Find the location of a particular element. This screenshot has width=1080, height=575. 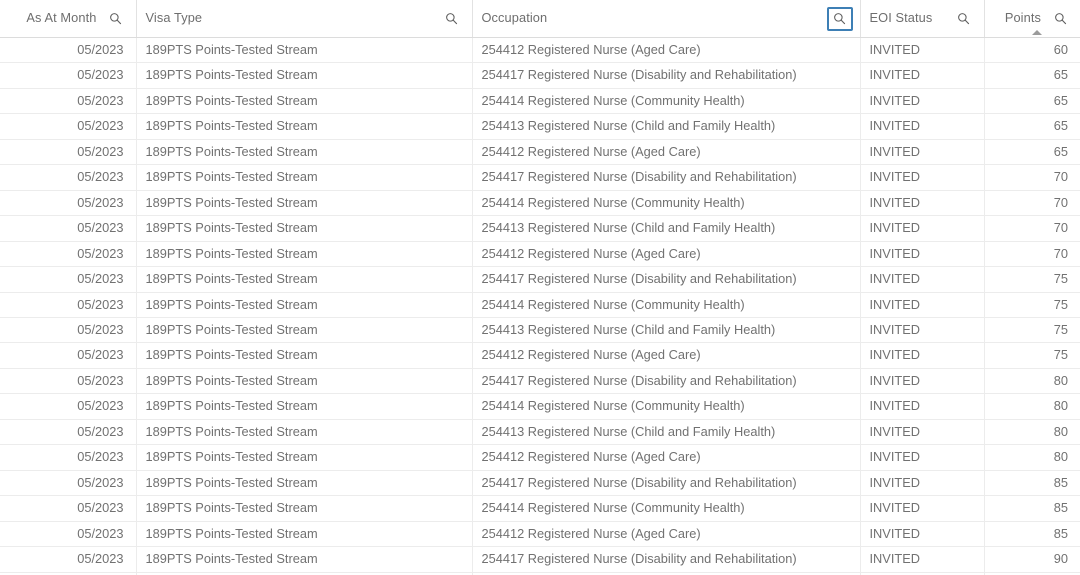

cell-points: 60 is located at coordinates (1032, 50).